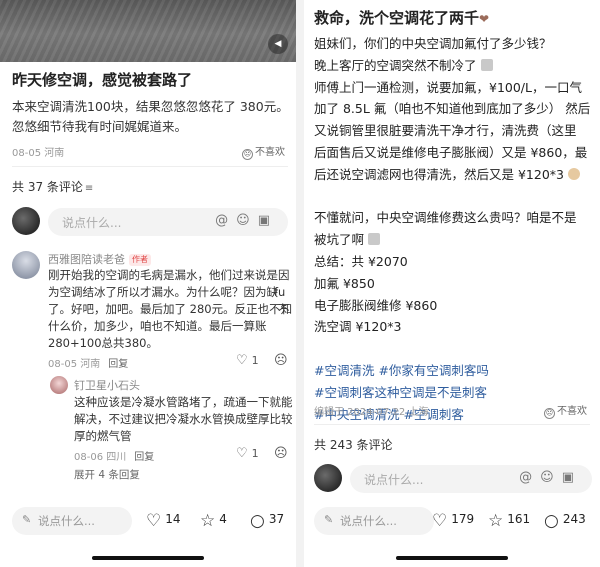 The width and height of the screenshot is (600, 567). Describe the element at coordinates (183, 402) in the screenshot. I see `reply-line-1: 这种应该是冷凝水管路堵了，疏通一下就能` at that location.